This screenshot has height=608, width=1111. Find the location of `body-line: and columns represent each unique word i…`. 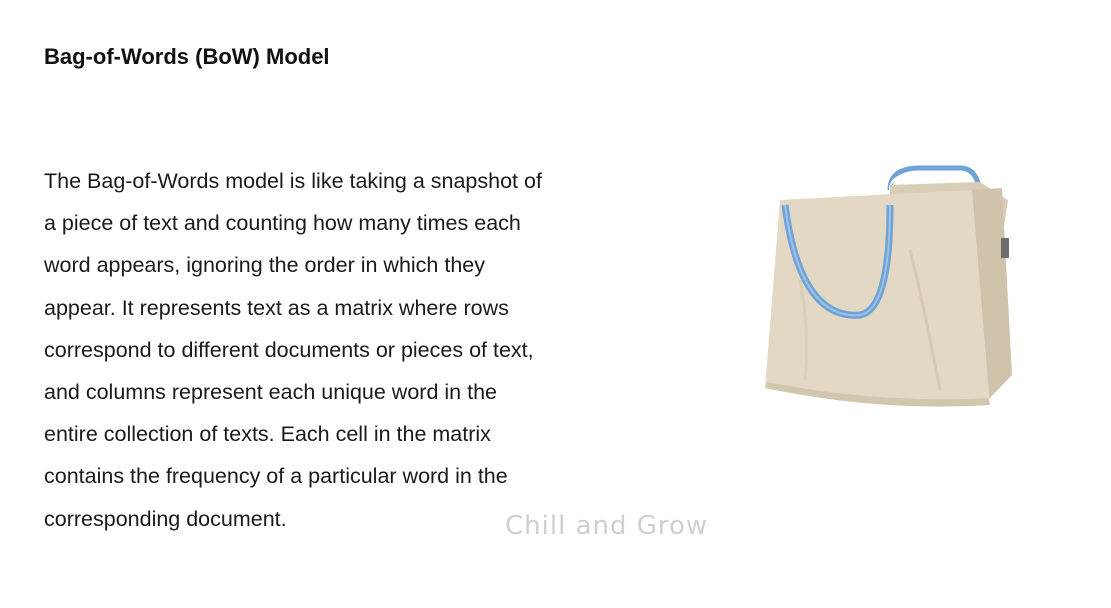

body-line: and columns represent each unique word i… is located at coordinates (270, 392).